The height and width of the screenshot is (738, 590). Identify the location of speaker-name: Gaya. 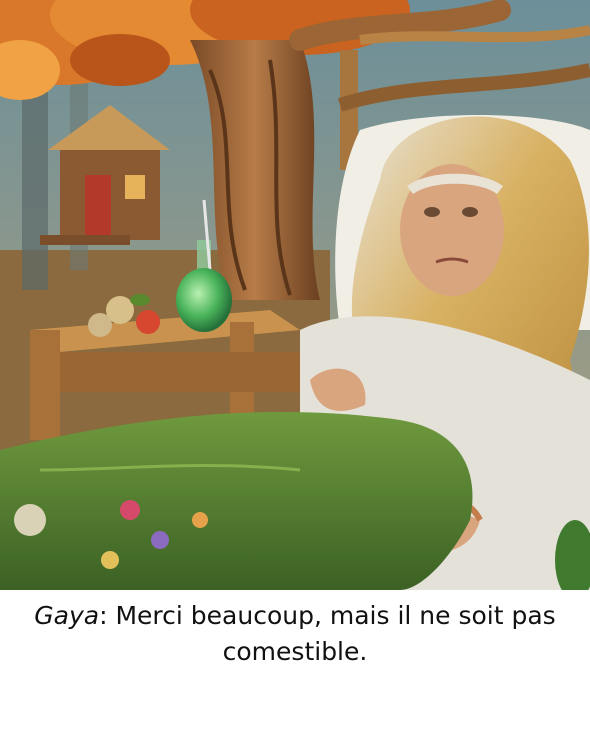
(67, 615).